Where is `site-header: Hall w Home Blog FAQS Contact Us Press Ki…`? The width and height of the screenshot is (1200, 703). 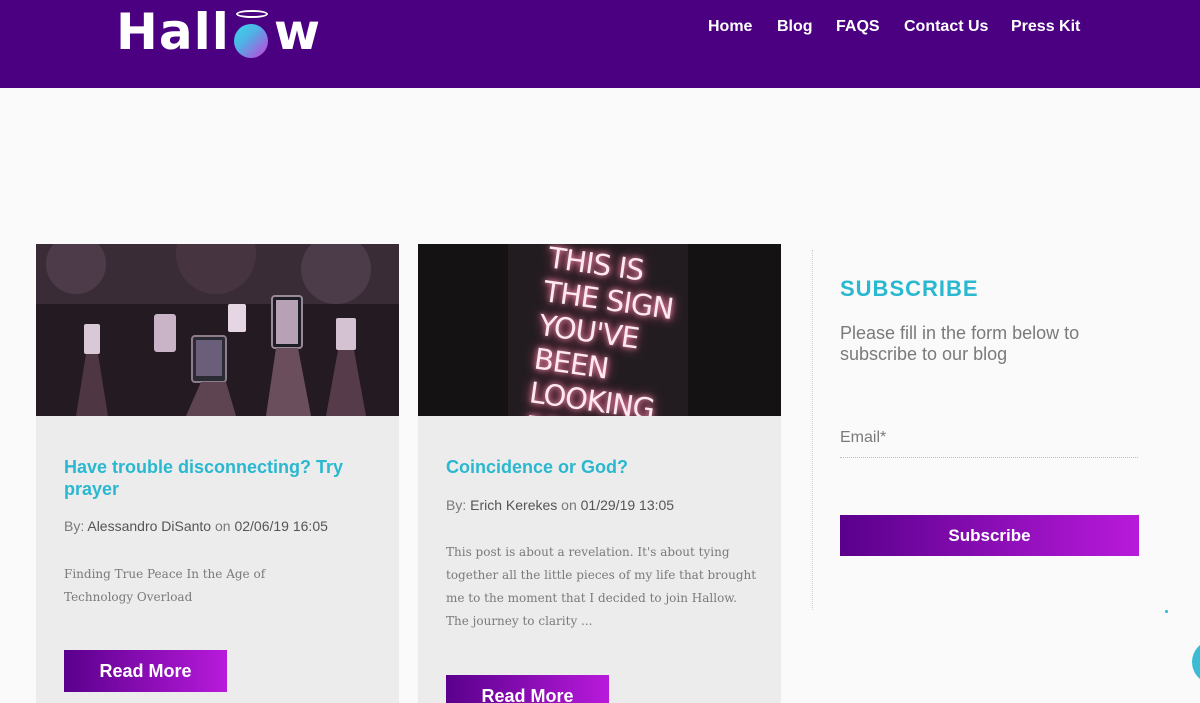 site-header: Hall w Home Blog FAQS Contact Us Press Ki… is located at coordinates (600, 44).